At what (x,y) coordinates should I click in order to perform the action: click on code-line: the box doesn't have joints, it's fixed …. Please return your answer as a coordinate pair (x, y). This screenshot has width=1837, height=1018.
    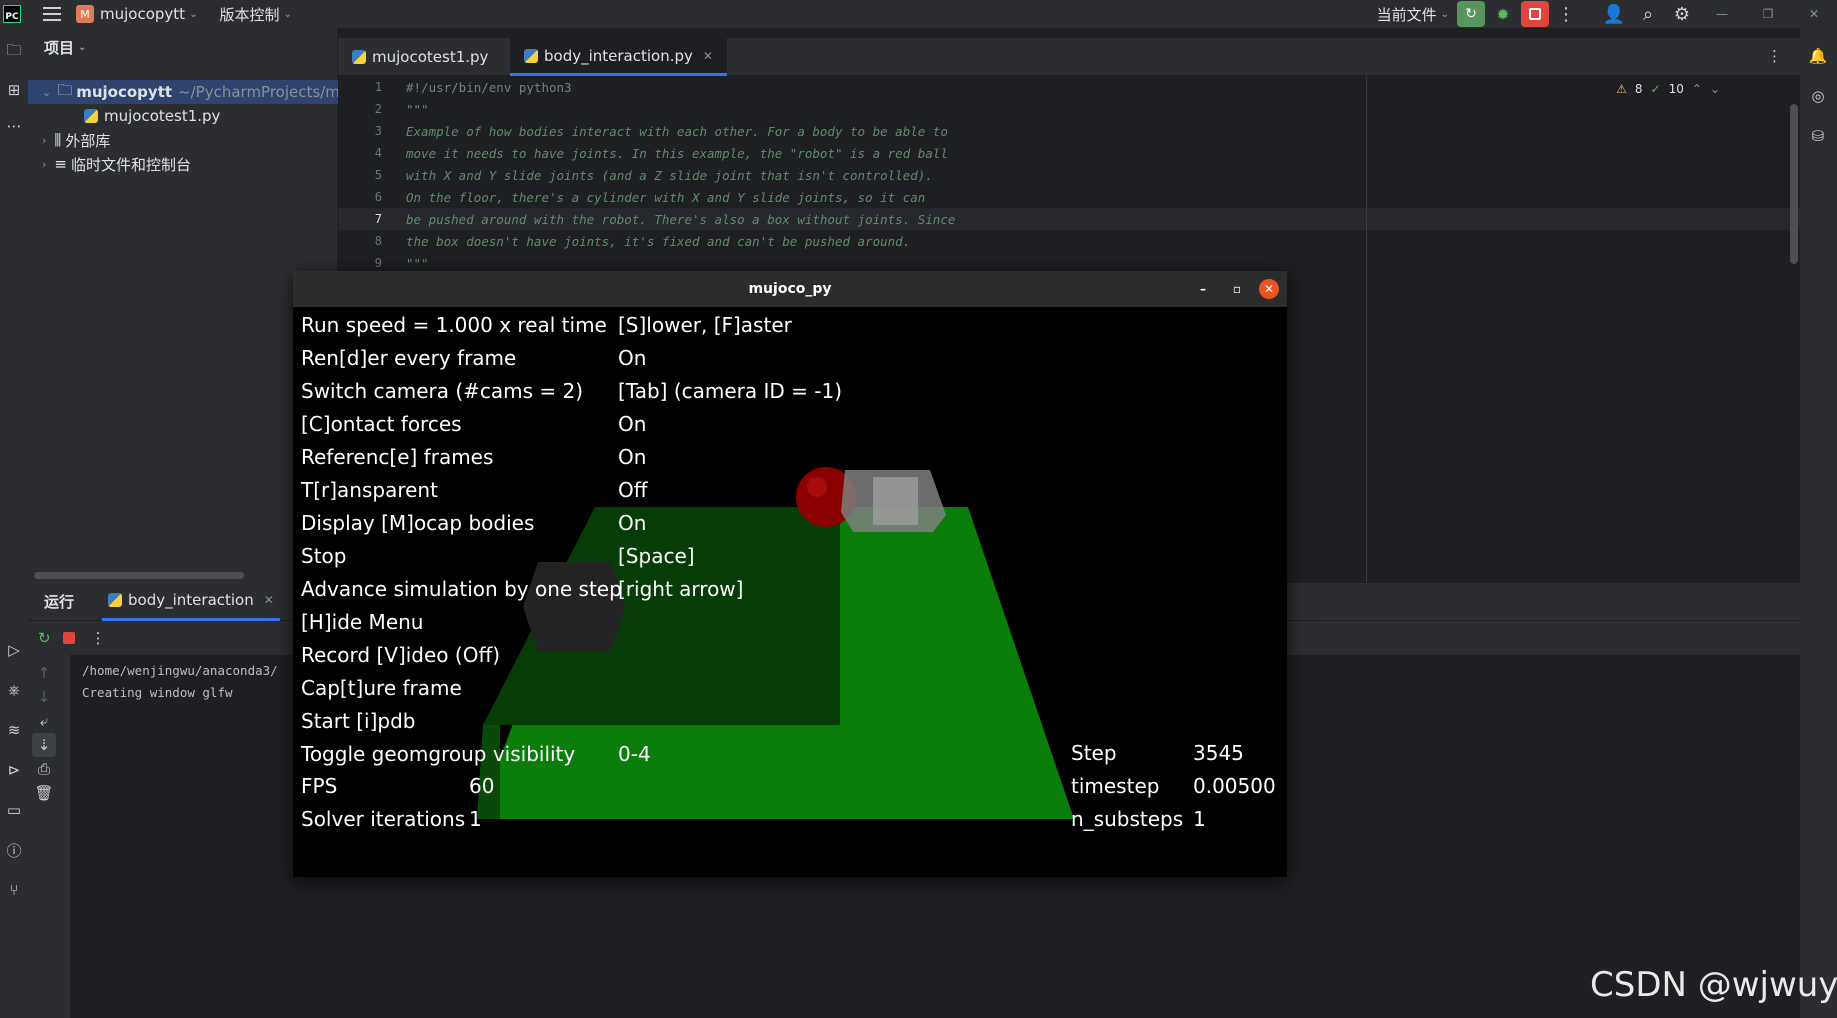
    Looking at the image, I should click on (658, 241).